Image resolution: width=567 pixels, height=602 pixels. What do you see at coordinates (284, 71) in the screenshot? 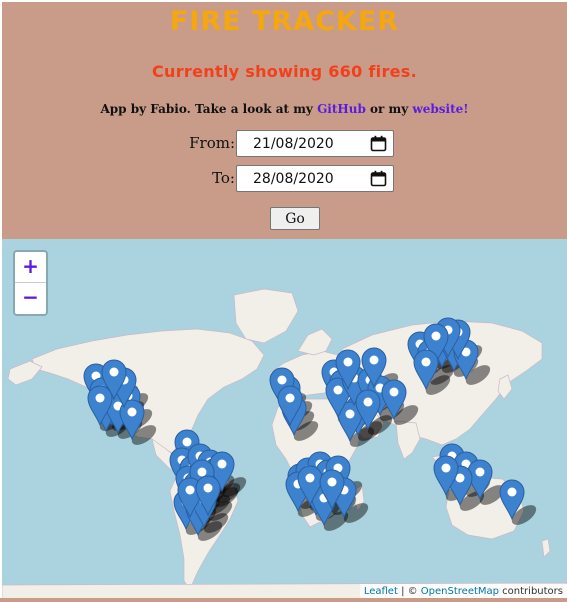
I see `fires-count-text: Currently showing 660 fires.` at bounding box center [284, 71].